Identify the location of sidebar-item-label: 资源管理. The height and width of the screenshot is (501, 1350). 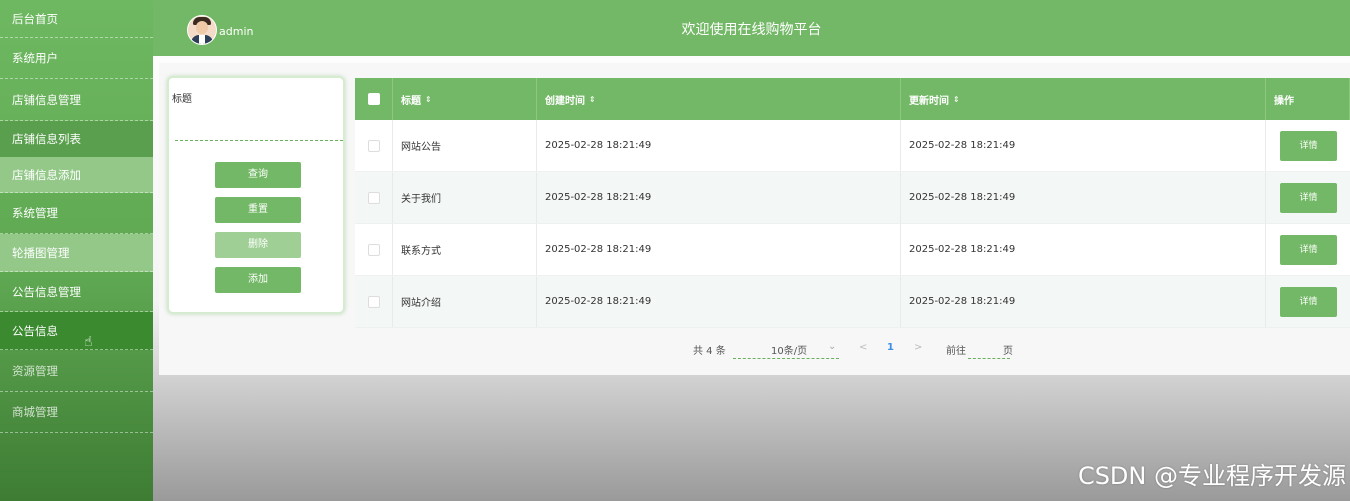
(35, 371).